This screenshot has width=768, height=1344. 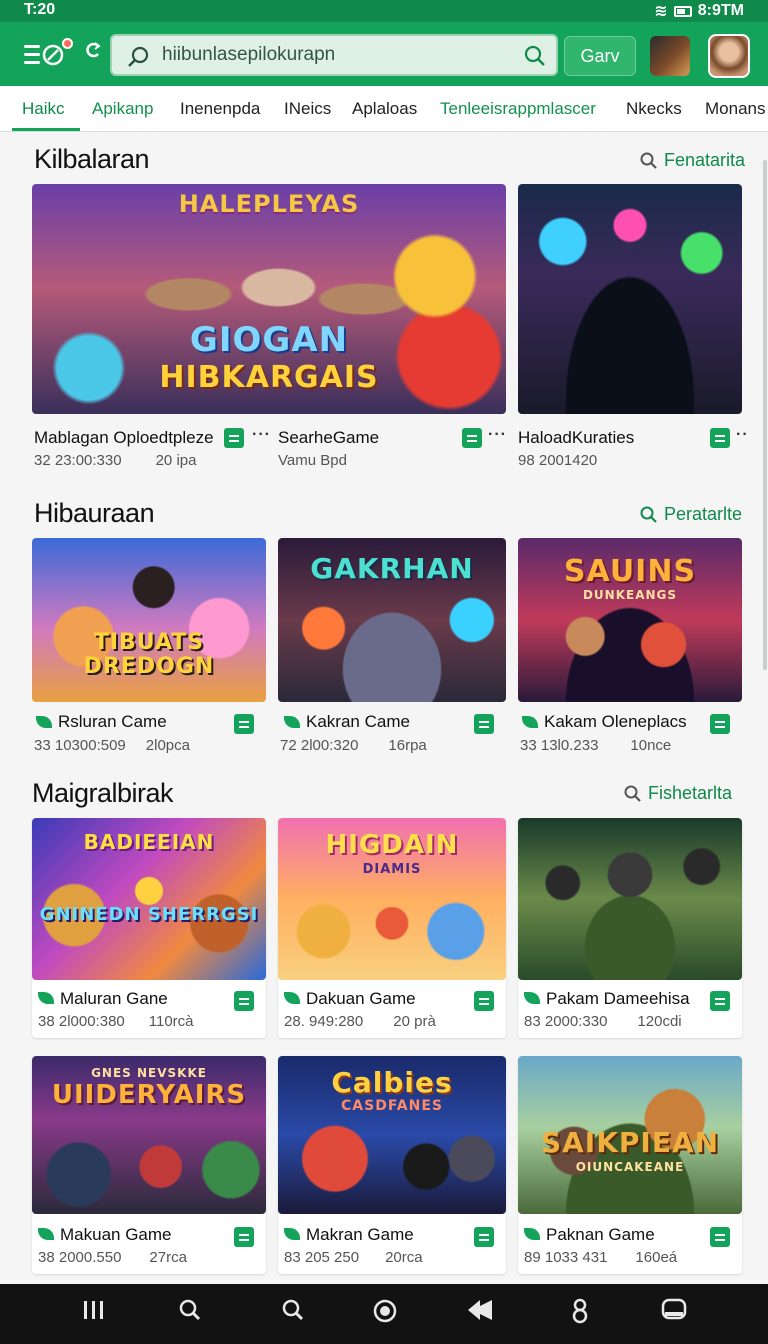 I want to click on game-thumbnail: HIGDAIN DIAMIS, so click(x=392, y=899).